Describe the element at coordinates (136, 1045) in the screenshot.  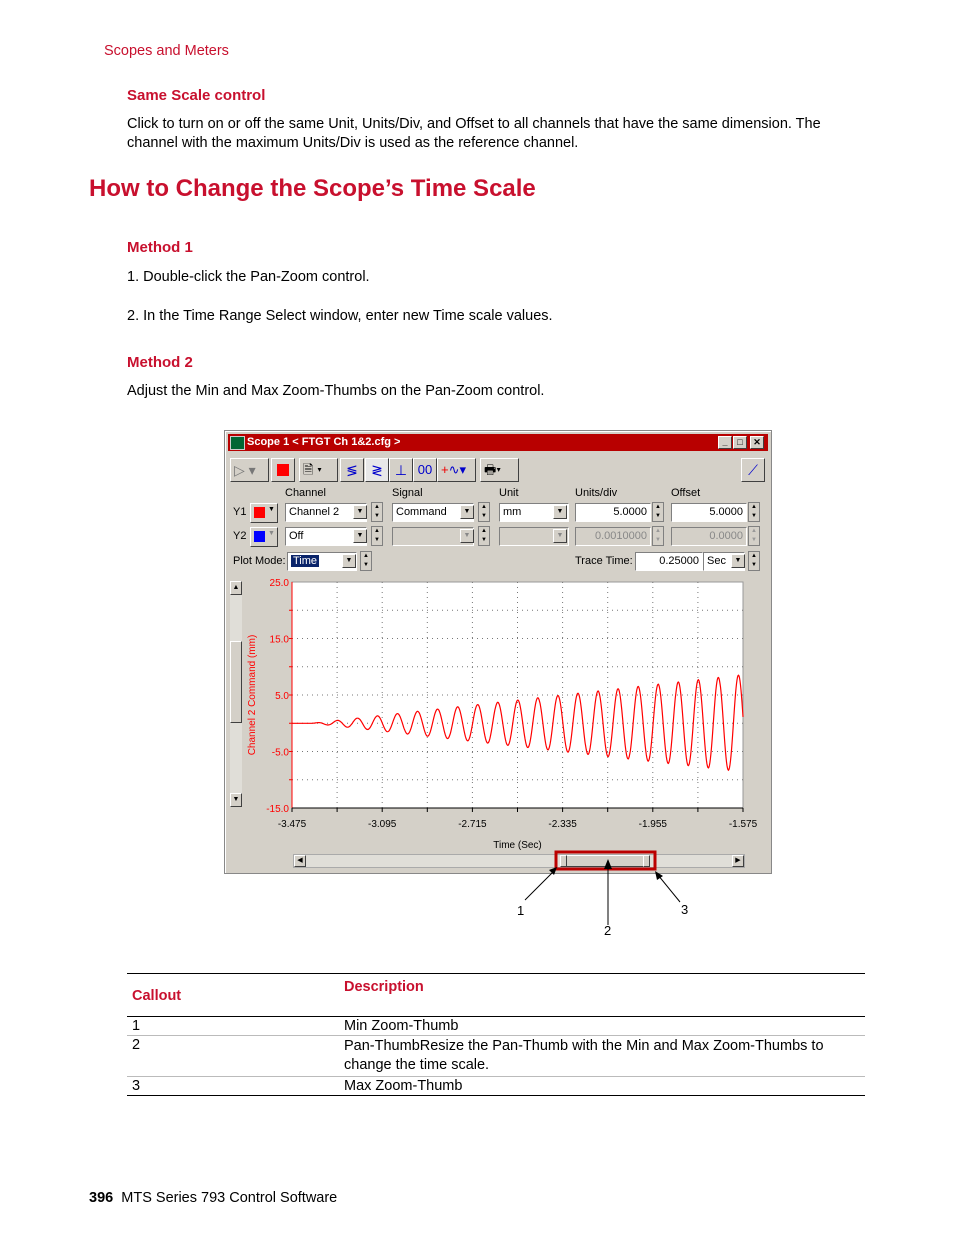
I see `cell: 2` at that location.